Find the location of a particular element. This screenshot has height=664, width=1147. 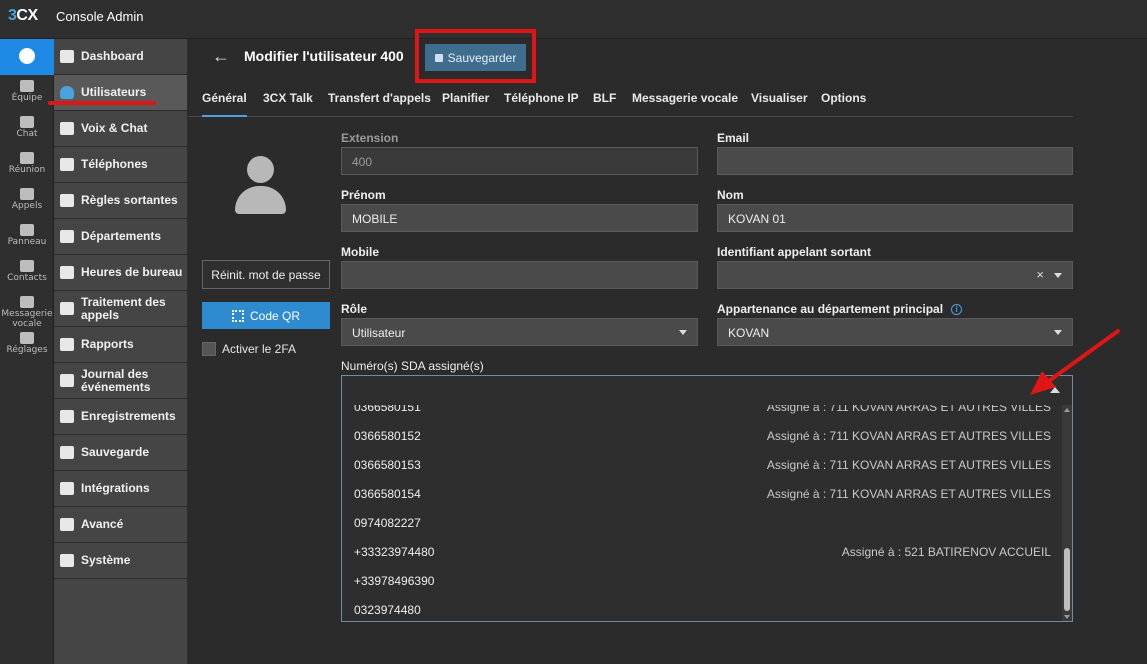

sidebar-item-11: Sauvegarde is located at coordinates (120, 453).